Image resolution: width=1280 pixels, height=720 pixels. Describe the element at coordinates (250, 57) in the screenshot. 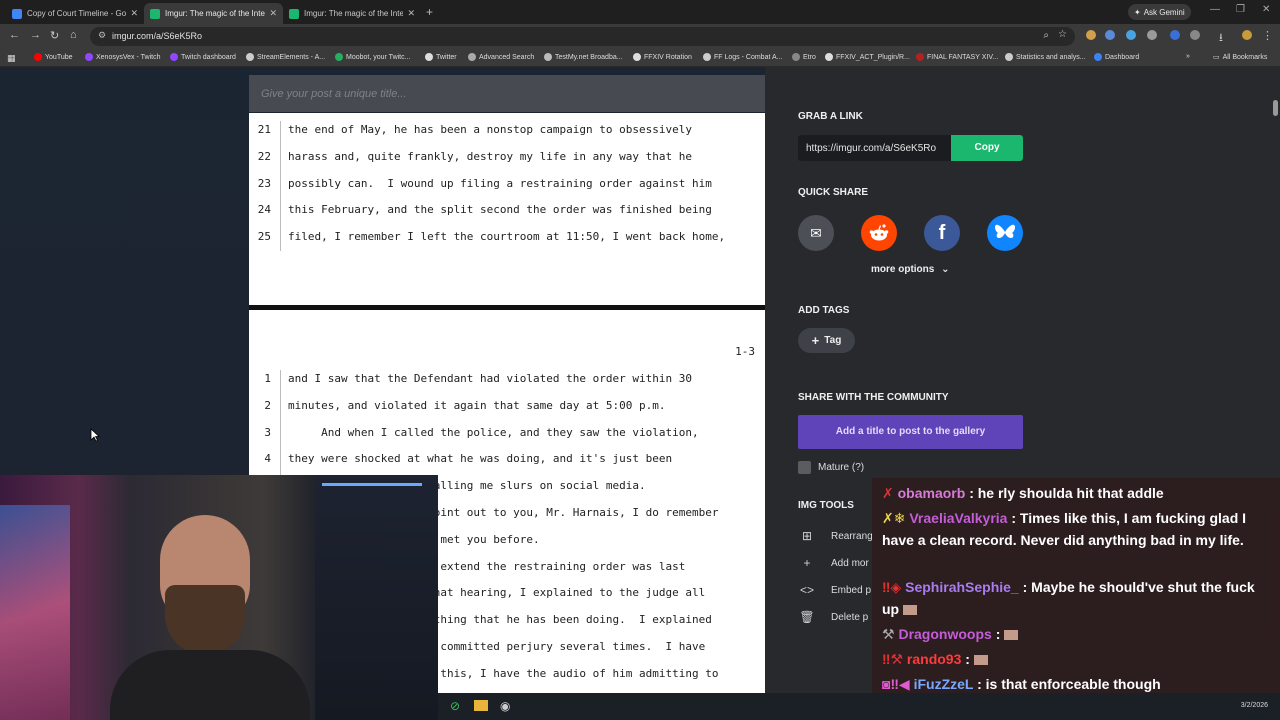

I see `streamelements-icon` at that location.